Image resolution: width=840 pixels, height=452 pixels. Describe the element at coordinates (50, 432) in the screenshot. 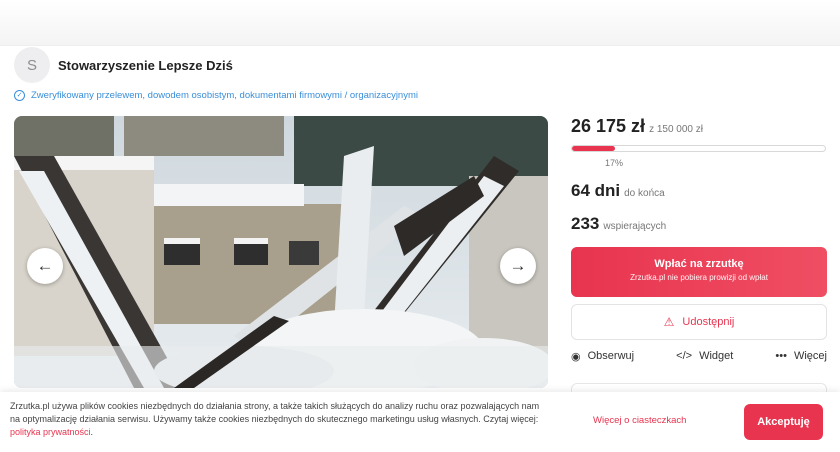

I see `privacy-policy-link: polityka prywatności` at that location.